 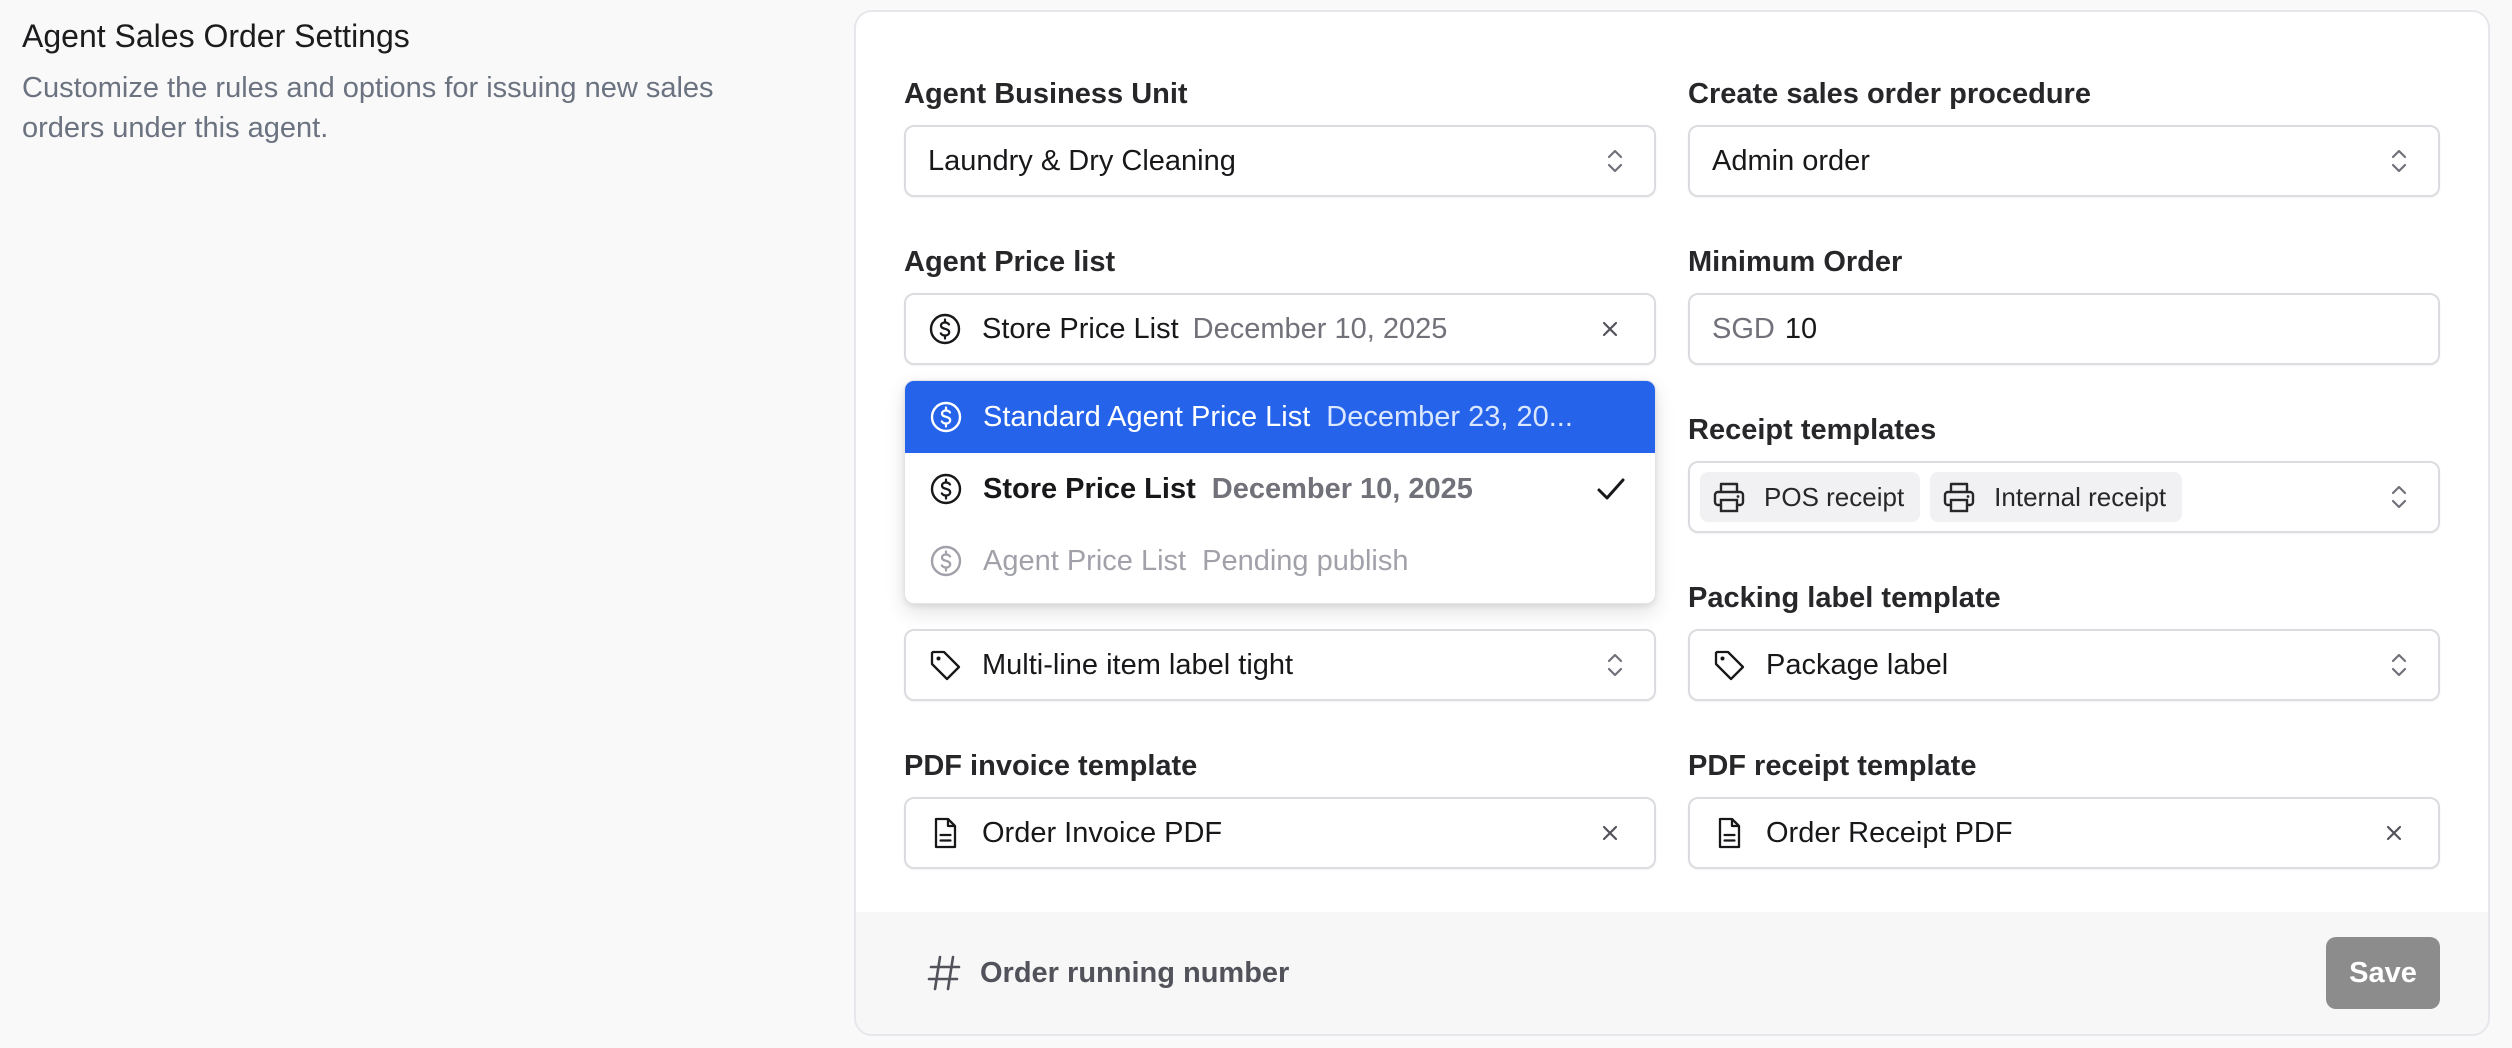 What do you see at coordinates (1010, 262) in the screenshot?
I see `price-list-label: Agent Price list` at bounding box center [1010, 262].